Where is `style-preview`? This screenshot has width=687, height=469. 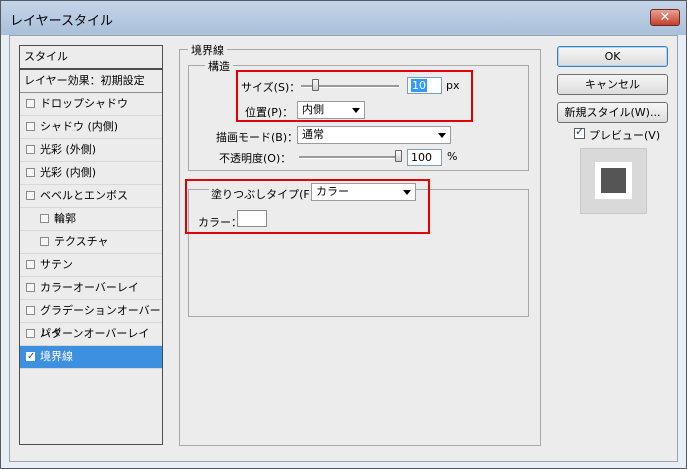 style-preview is located at coordinates (613, 181).